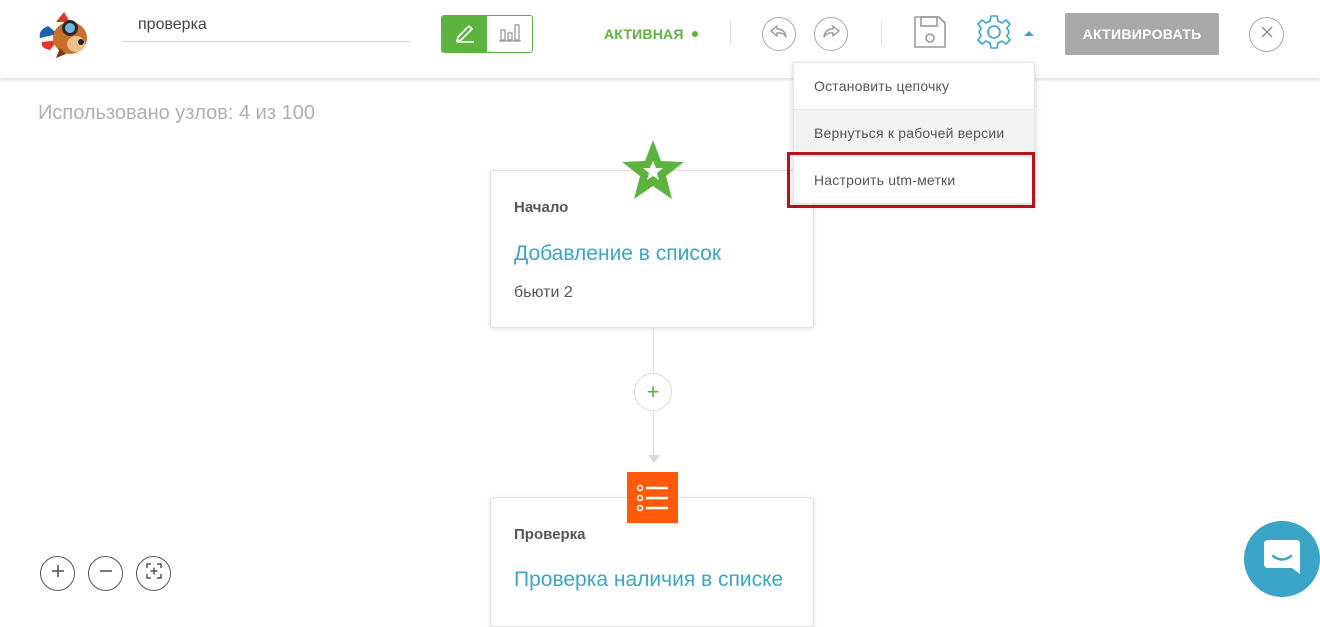  I want to click on chain-status: АКТИВНАЯ, so click(644, 34).